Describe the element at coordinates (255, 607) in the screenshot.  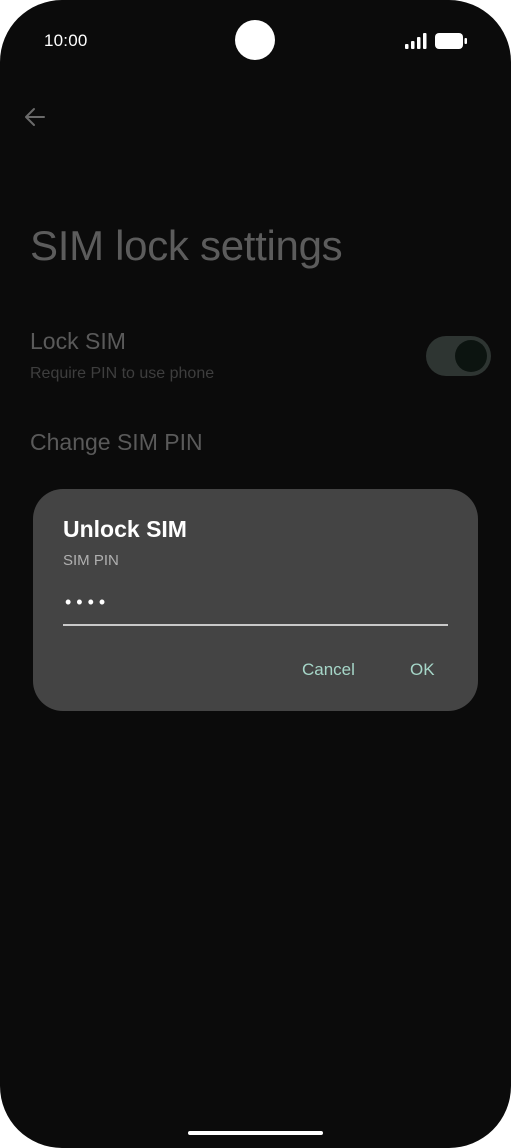
I see `sim-pin-input: ••••` at that location.